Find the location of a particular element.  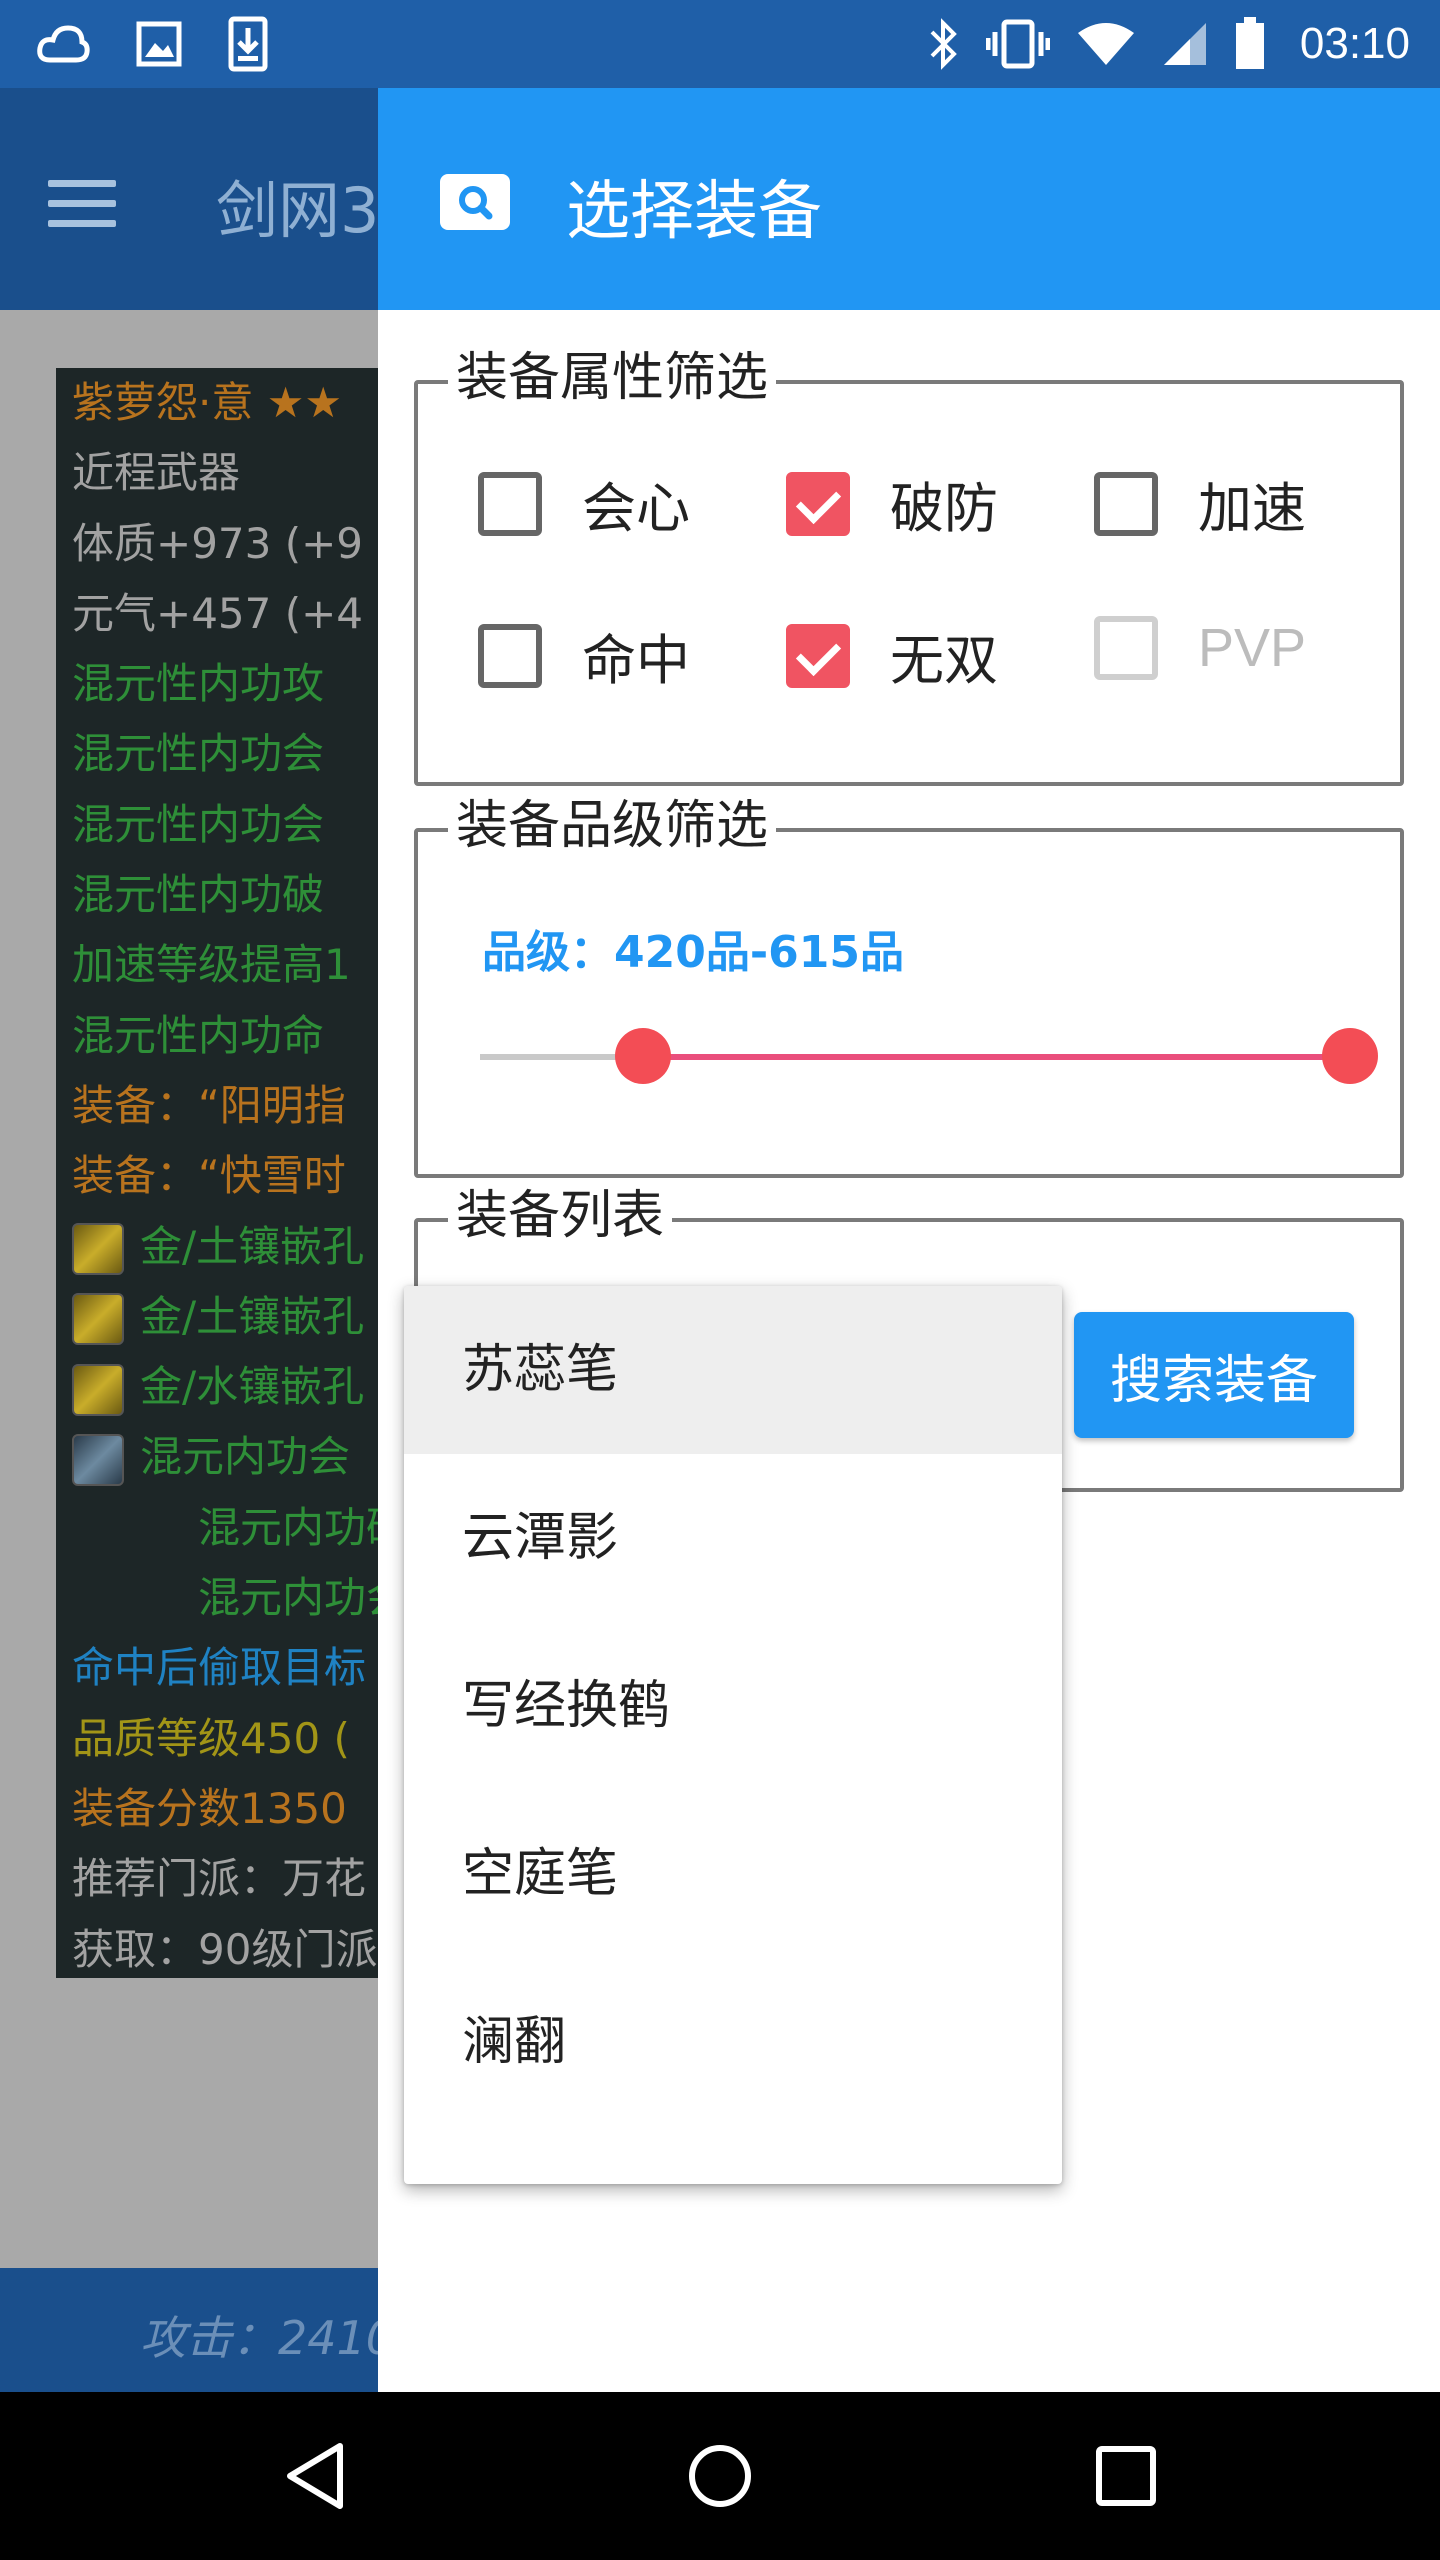

attribute-checkbox-1: 破防 is located at coordinates (892, 503).